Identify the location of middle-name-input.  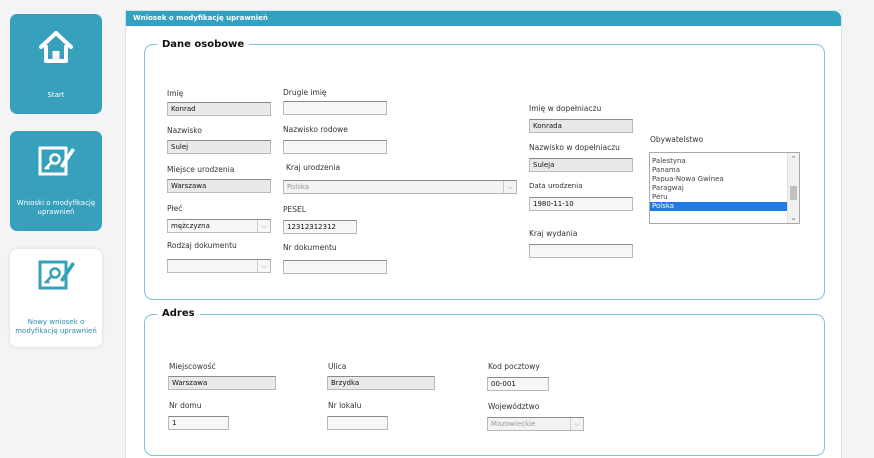
(335, 108).